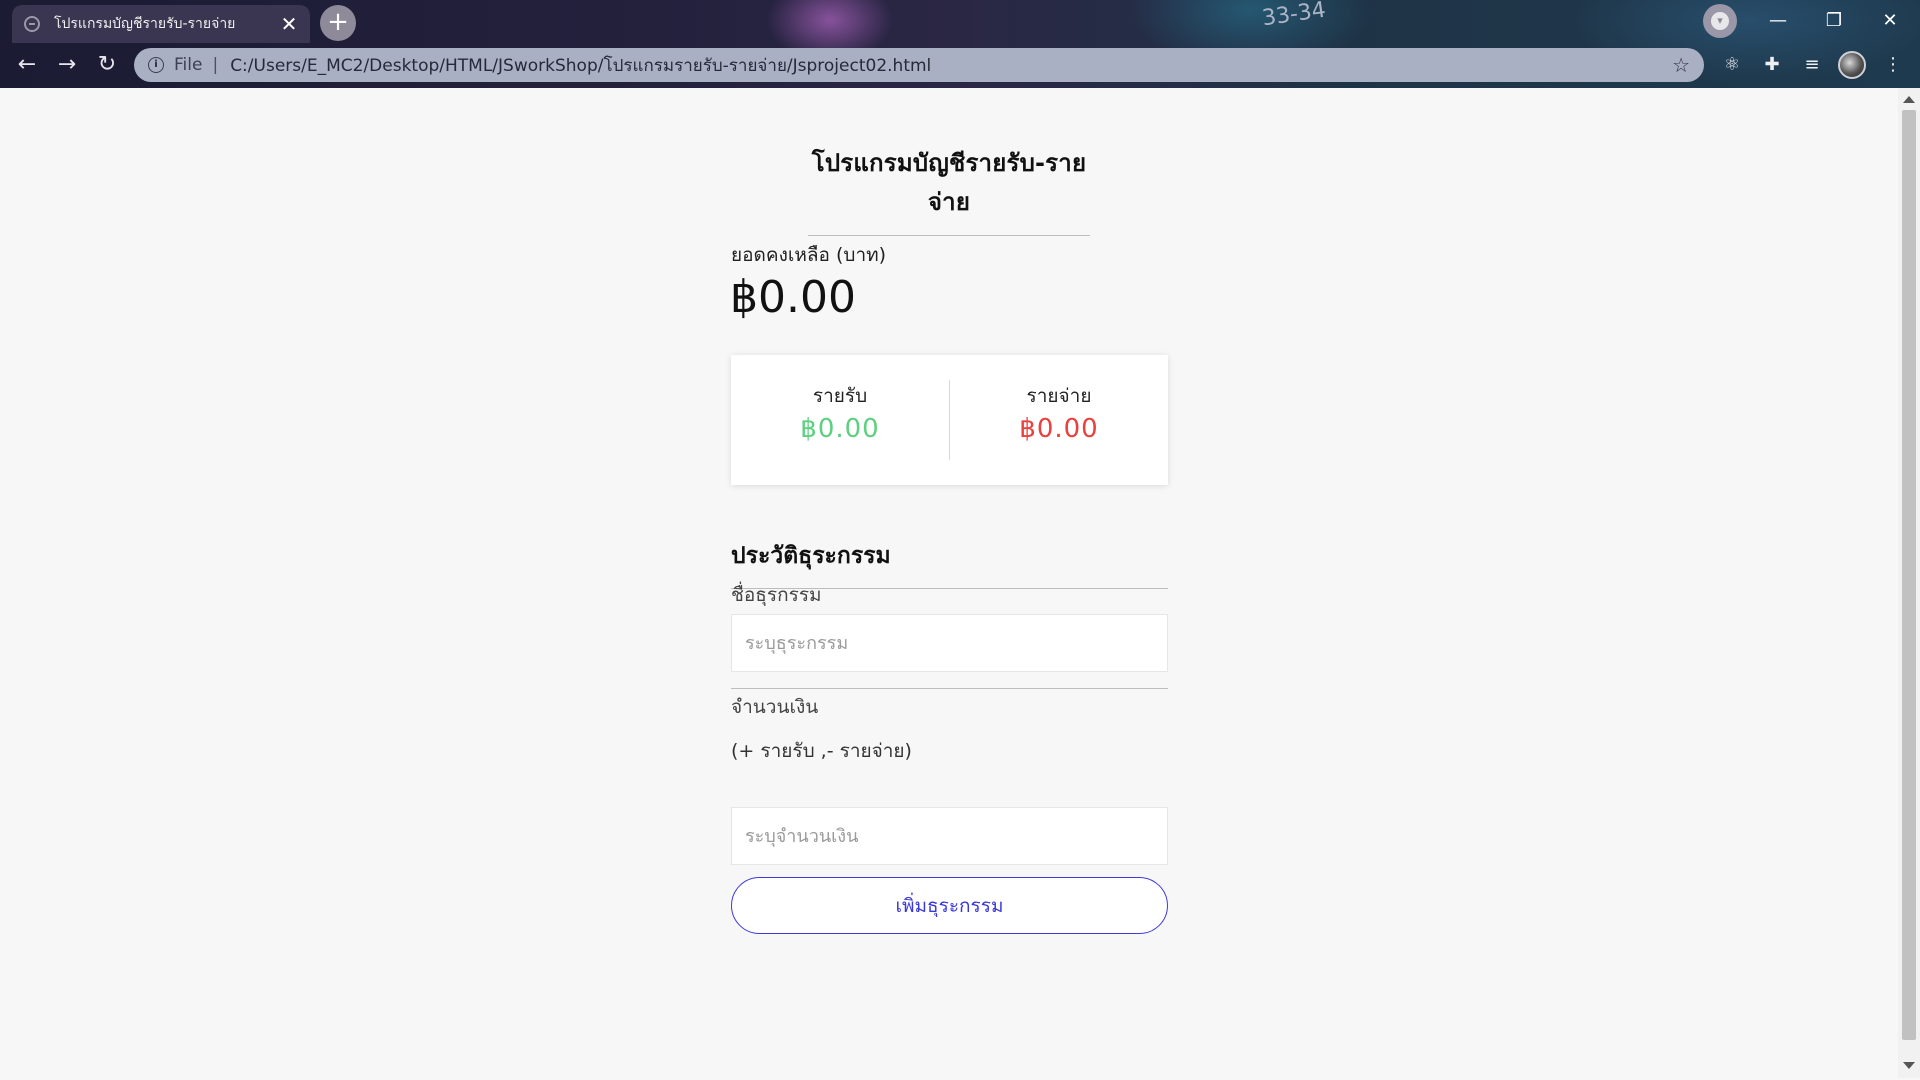 Image resolution: width=1920 pixels, height=1080 pixels. What do you see at coordinates (32, 24) in the screenshot?
I see `page-favicon-icon` at bounding box center [32, 24].